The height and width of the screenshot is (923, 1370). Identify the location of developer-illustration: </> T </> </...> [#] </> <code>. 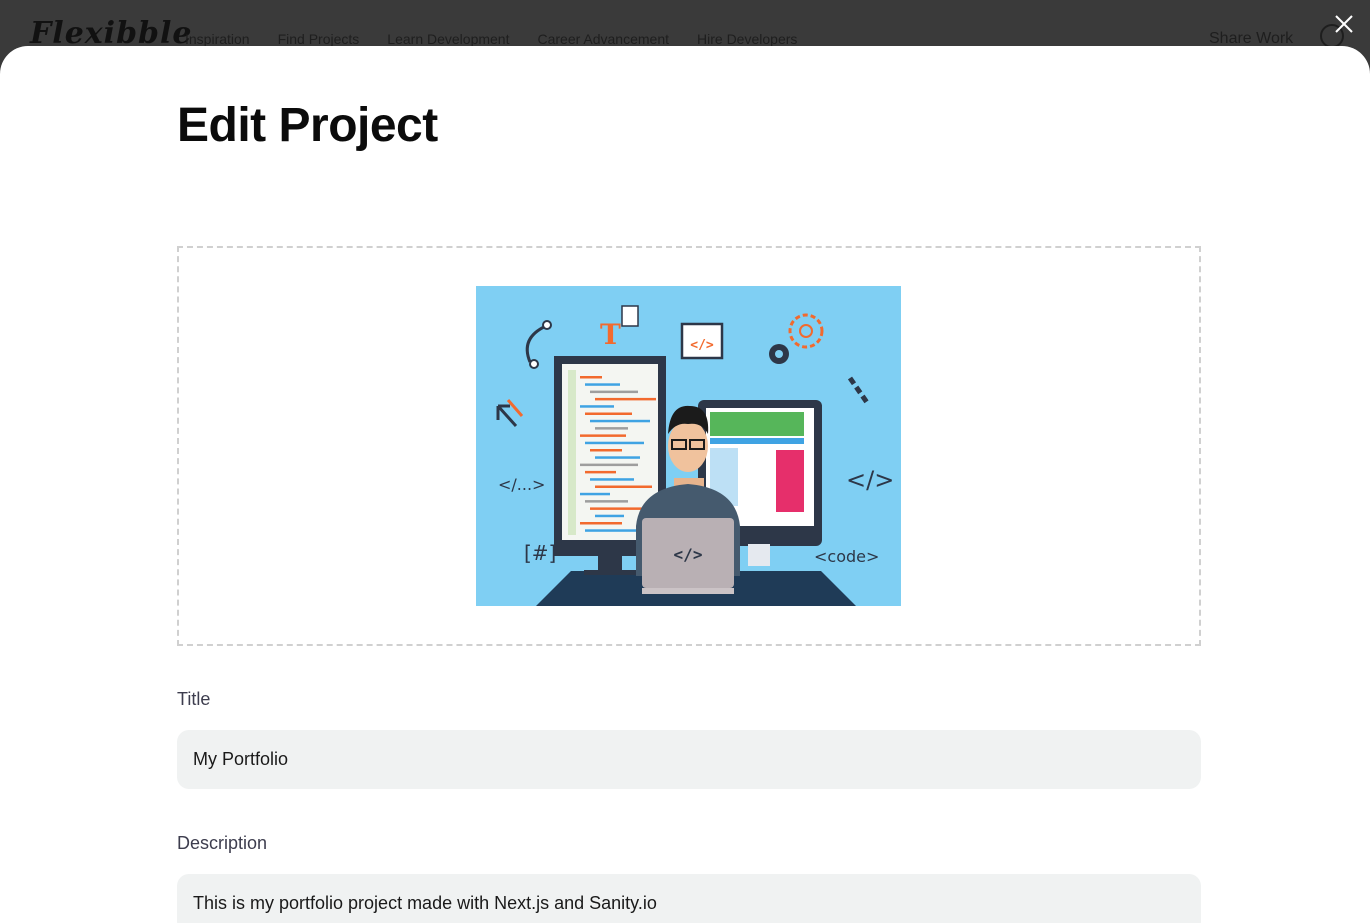
(695, 455).